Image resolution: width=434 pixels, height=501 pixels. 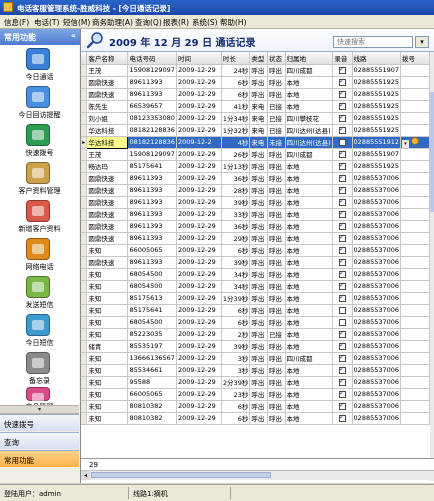 What do you see at coordinates (39, 440) in the screenshot?
I see `section-query: 查询` at bounding box center [39, 440].